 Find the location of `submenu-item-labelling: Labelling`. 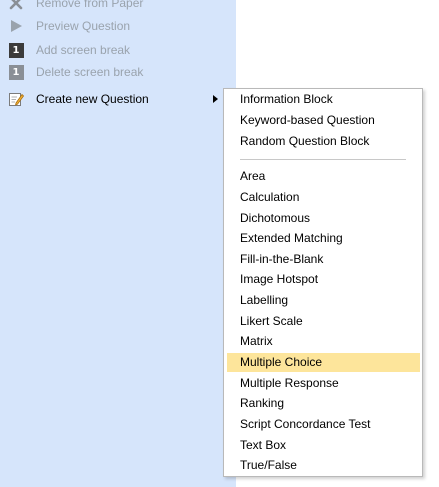

submenu-item-labelling: Labelling is located at coordinates (323, 300).